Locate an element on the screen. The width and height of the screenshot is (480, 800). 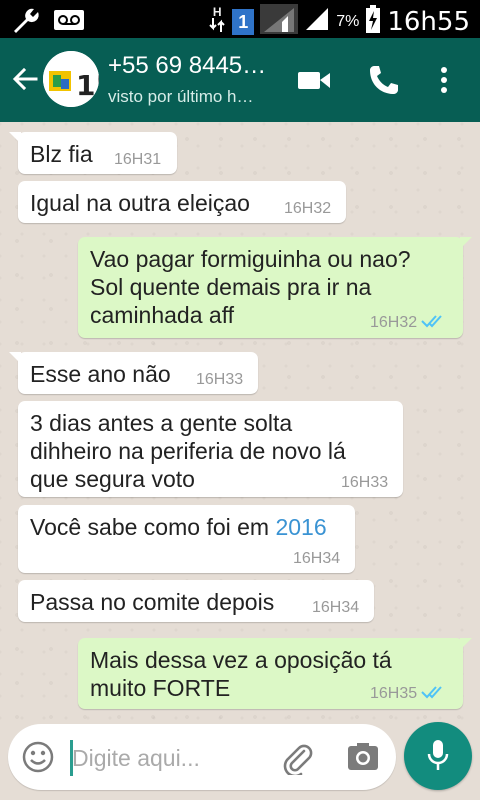
data-transfer-icon: H is located at coordinates (217, 21).